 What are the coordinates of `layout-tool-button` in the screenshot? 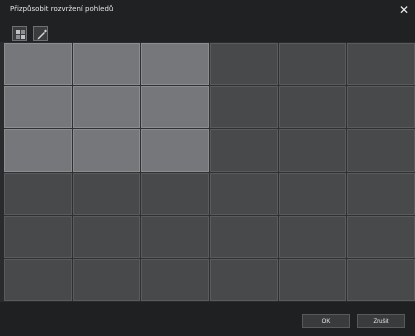 It's located at (19, 33).